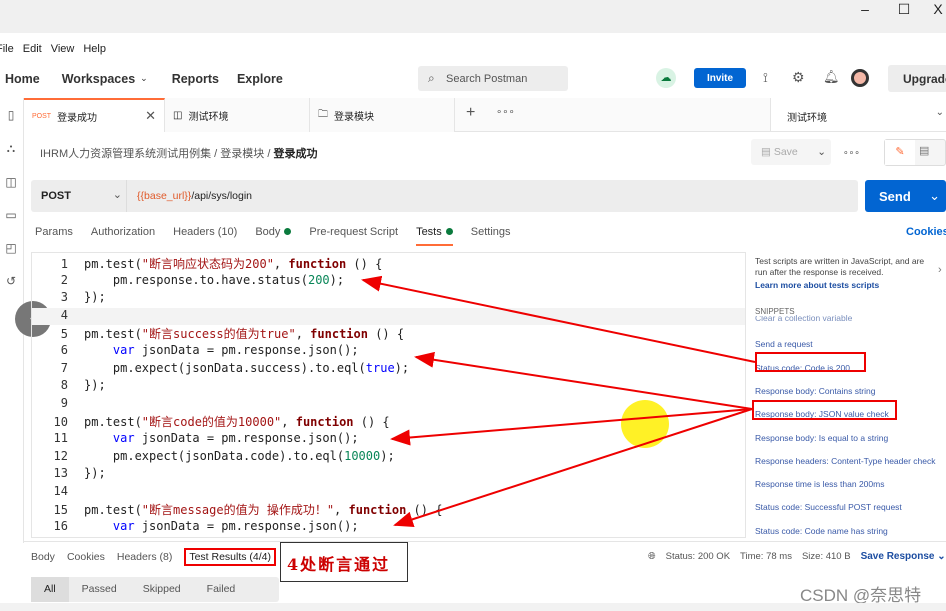  Describe the element at coordinates (652, 556) in the screenshot. I see `globe-icon: 🌐︎` at that location.